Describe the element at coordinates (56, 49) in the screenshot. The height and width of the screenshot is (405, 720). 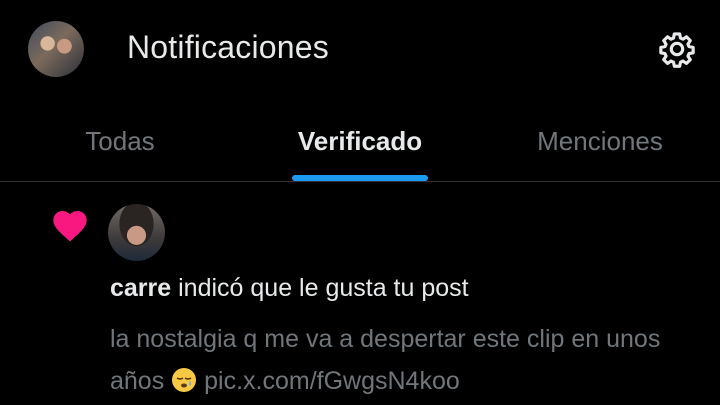
I see `profile-avatar` at that location.